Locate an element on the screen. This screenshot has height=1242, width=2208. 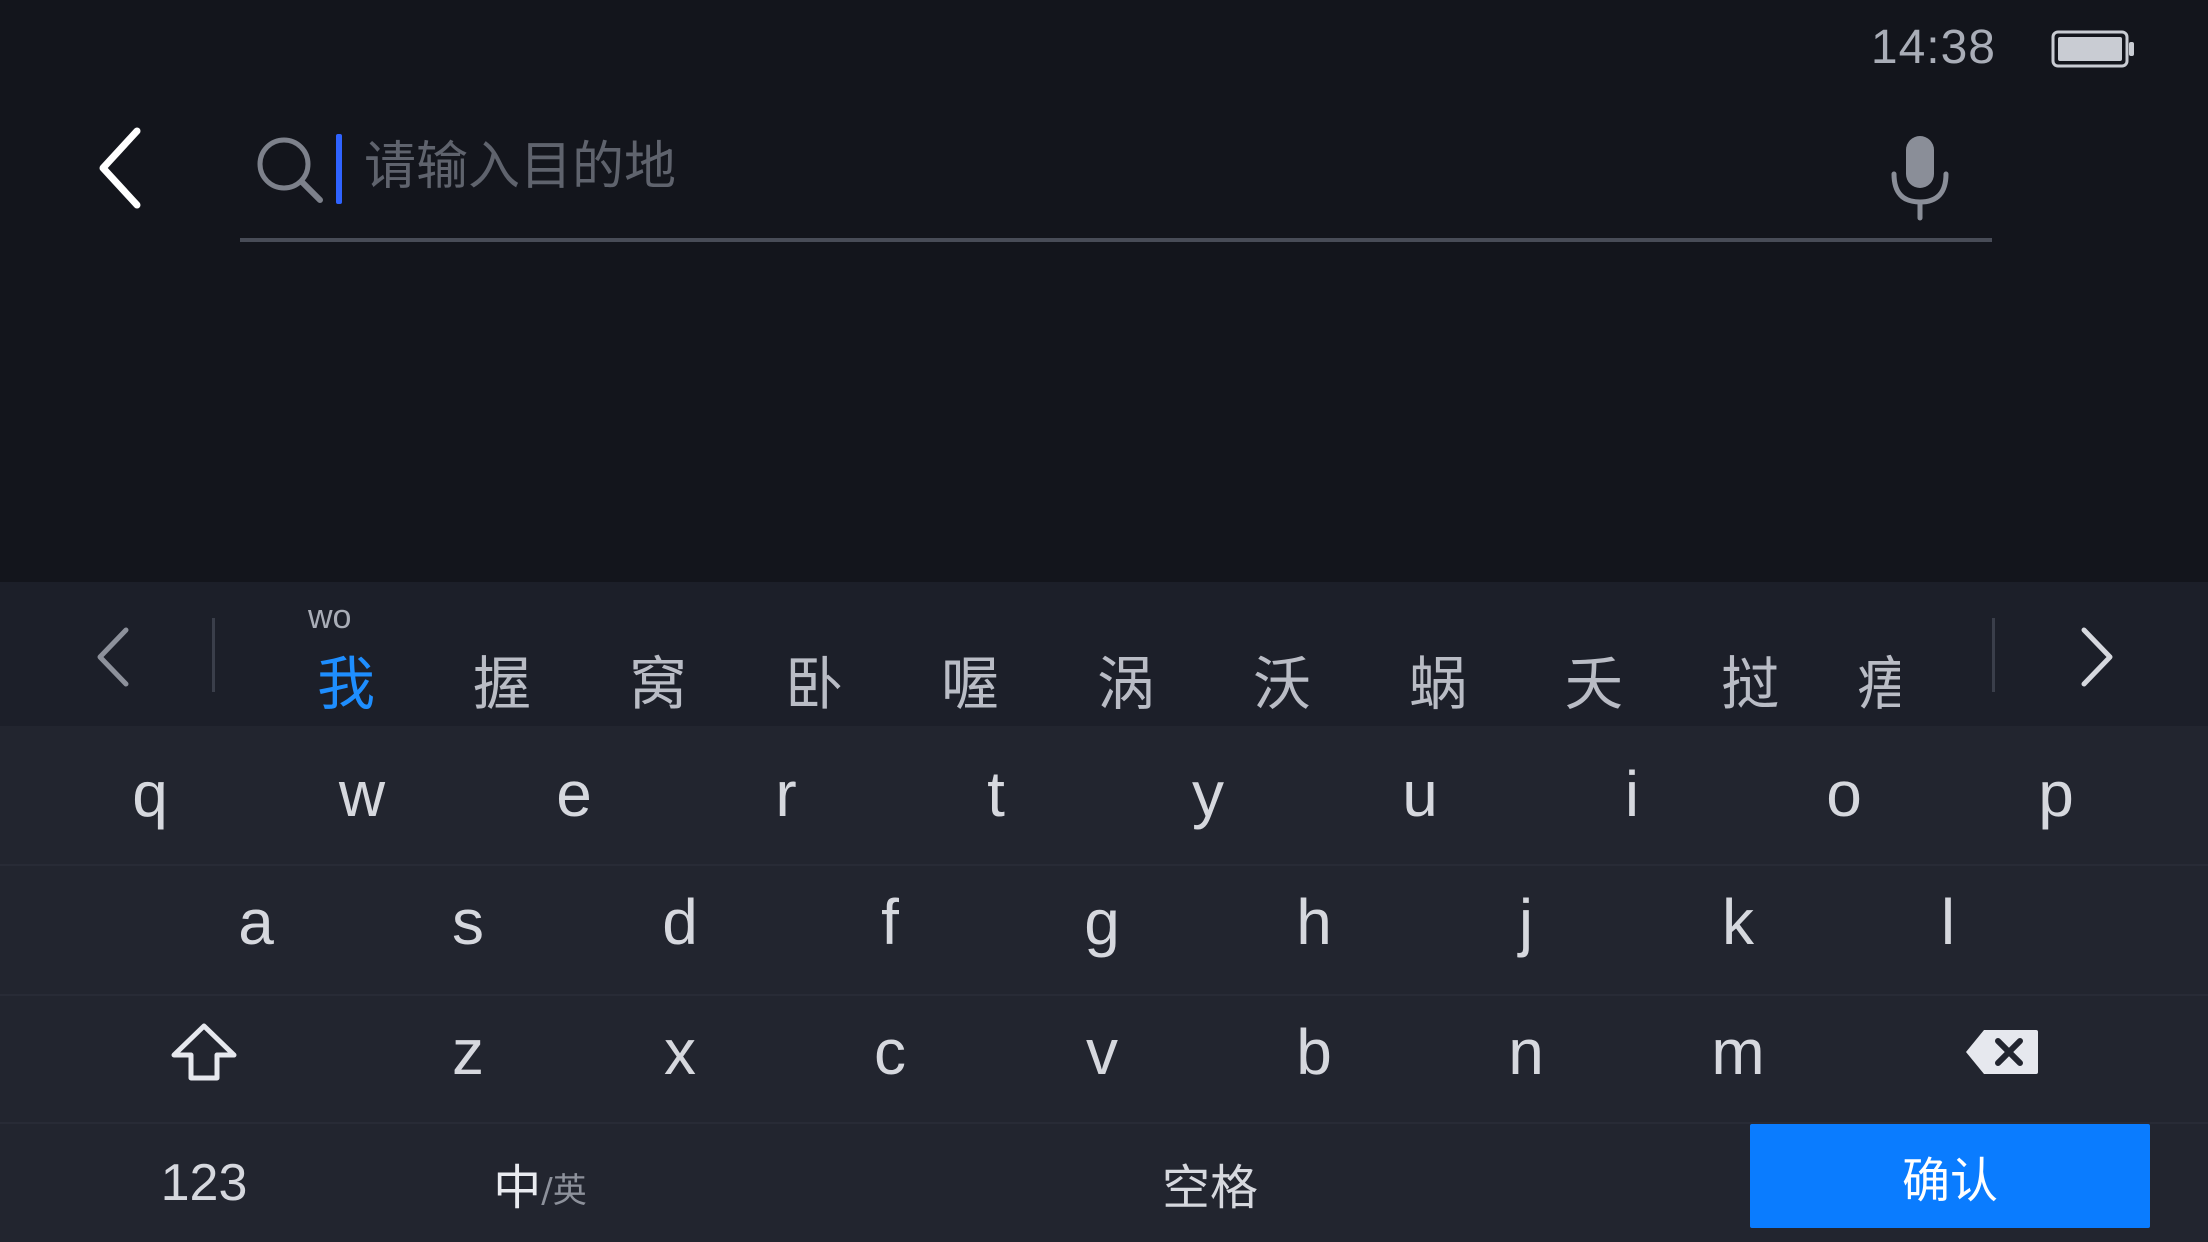
candidate-divider-left is located at coordinates (213, 655).